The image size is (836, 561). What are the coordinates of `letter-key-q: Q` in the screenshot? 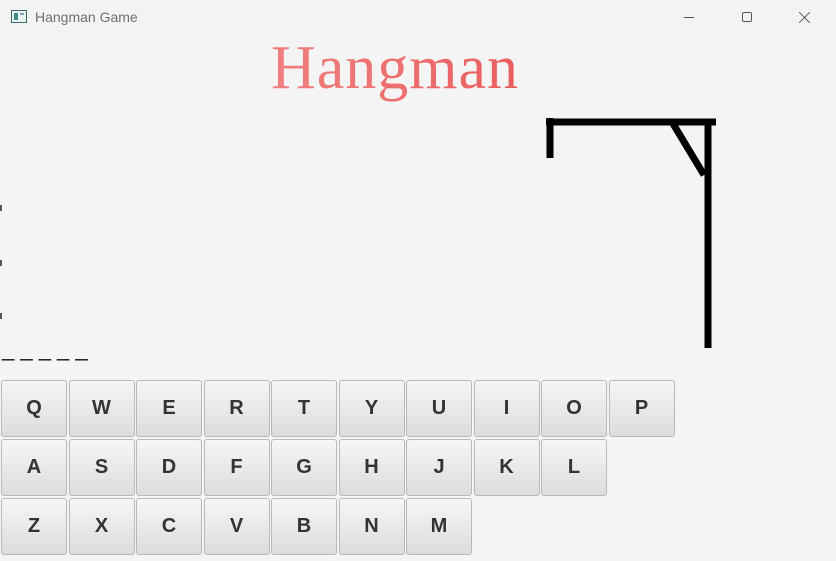 It's located at (34, 408).